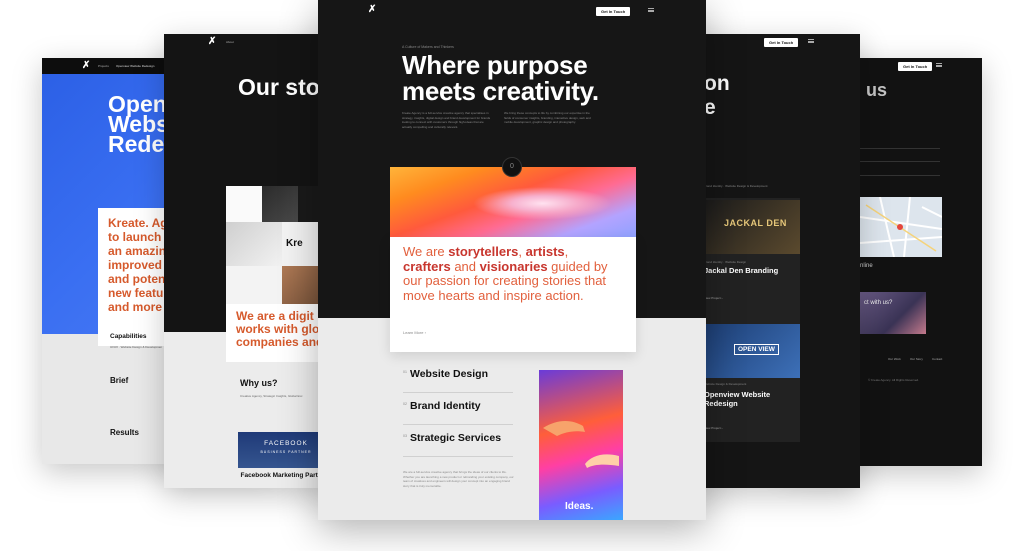 This screenshot has height=551, width=1024. What do you see at coordinates (755, 223) in the screenshot?
I see `project-logo: JACKAL DEN` at bounding box center [755, 223].